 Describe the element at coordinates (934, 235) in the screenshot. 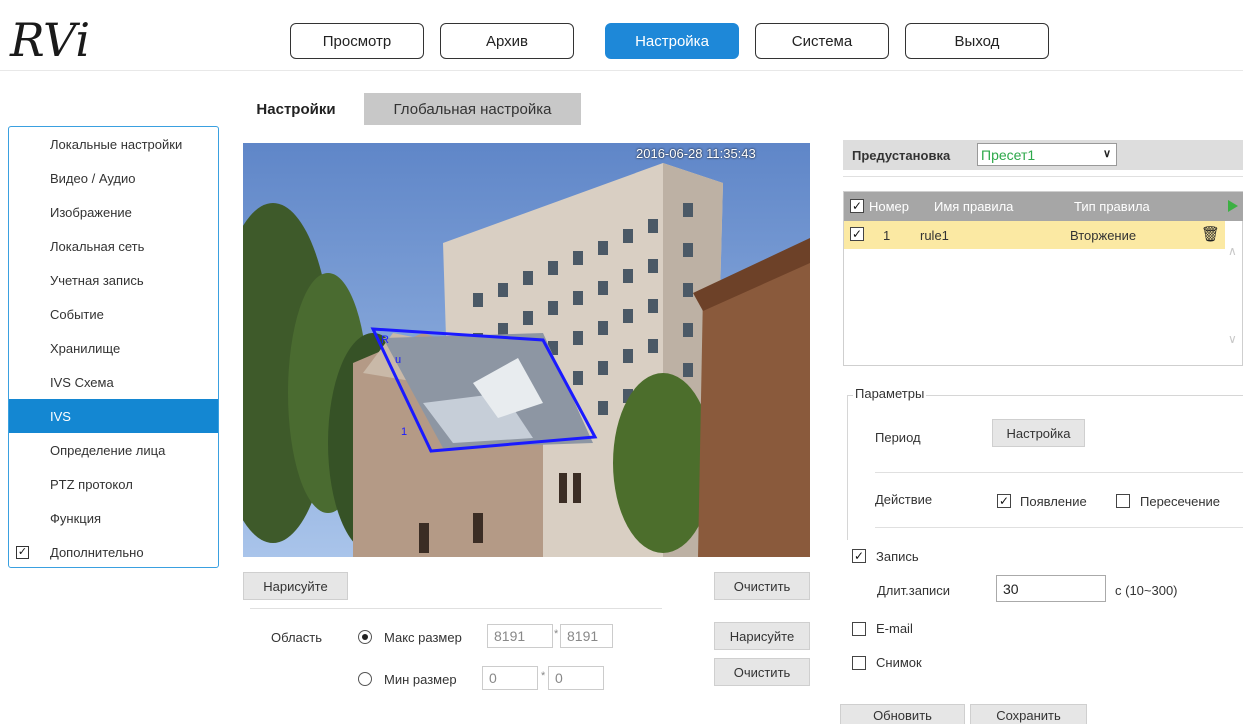

I see `rule-name: rule1` at that location.